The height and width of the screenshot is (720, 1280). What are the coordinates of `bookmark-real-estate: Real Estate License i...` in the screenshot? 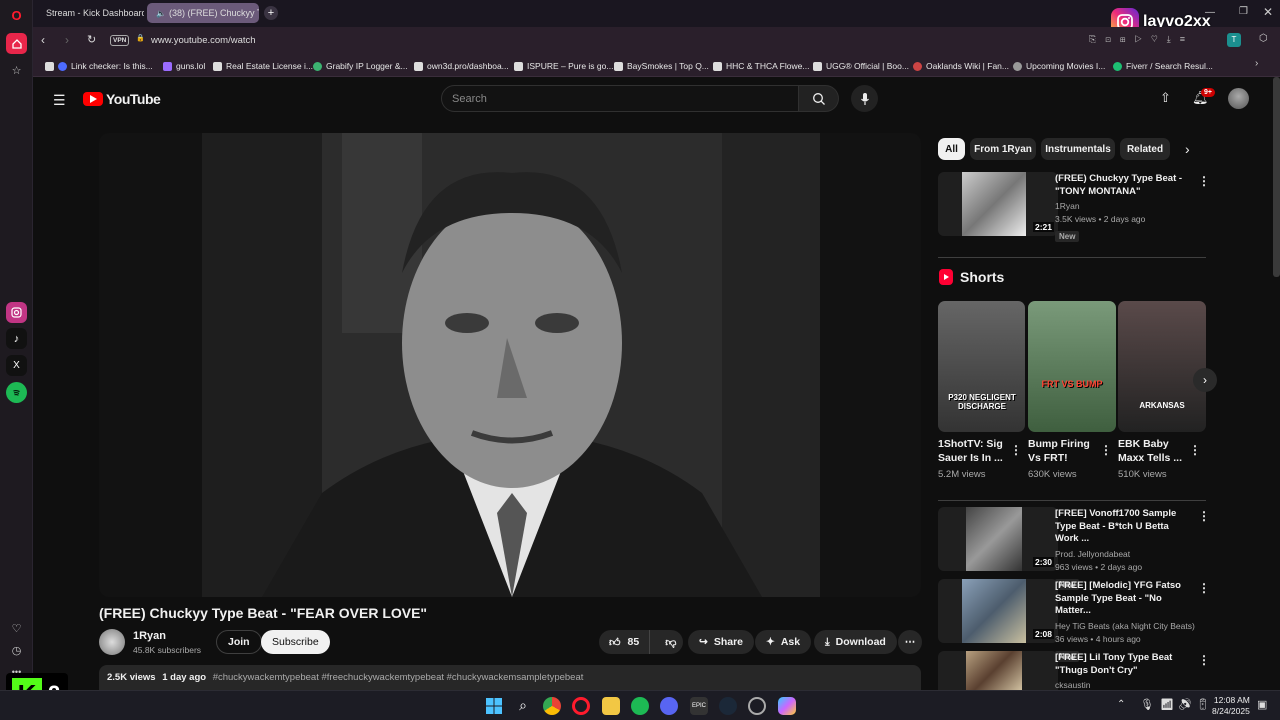 It's located at (263, 66).